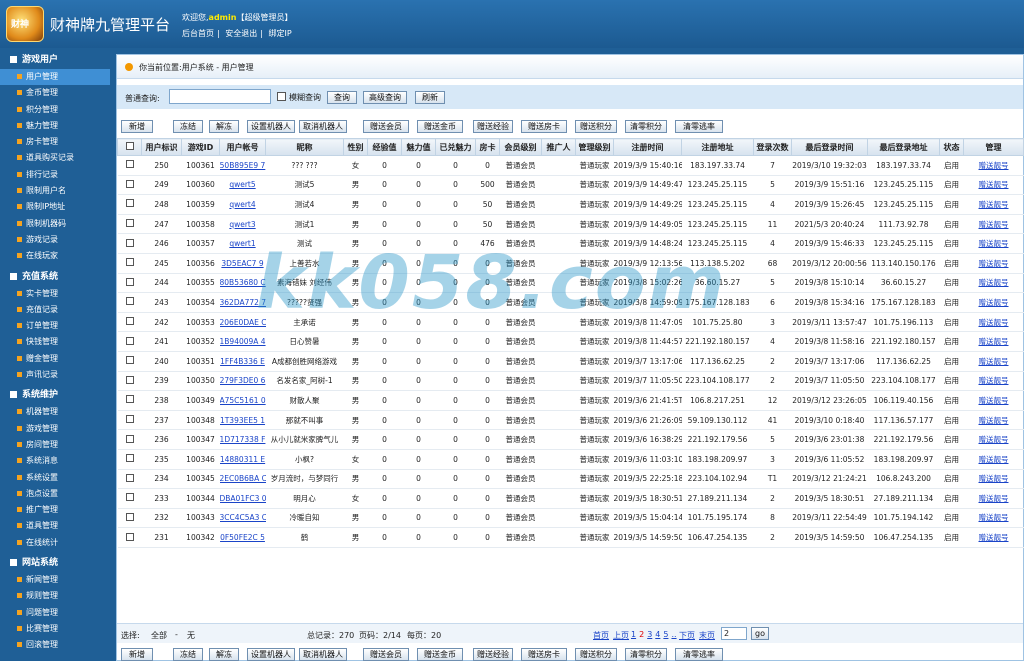 The height and width of the screenshot is (661, 1024). Describe the element at coordinates (242, 263) in the screenshot. I see `account-link: 3D5EAC7 9` at that location.